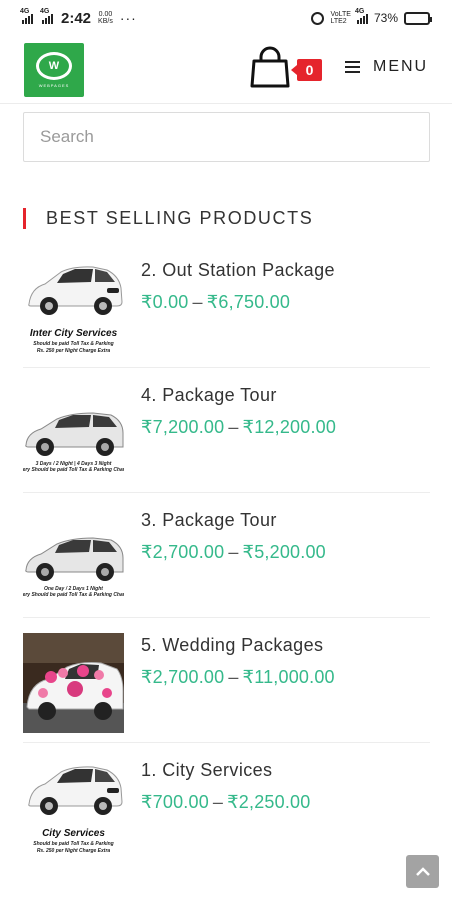  Describe the element at coordinates (238, 660) in the screenshot. I see `product-info: 5. Wedding Packages ₹2,700.00– ₹11,000.00` at that location.